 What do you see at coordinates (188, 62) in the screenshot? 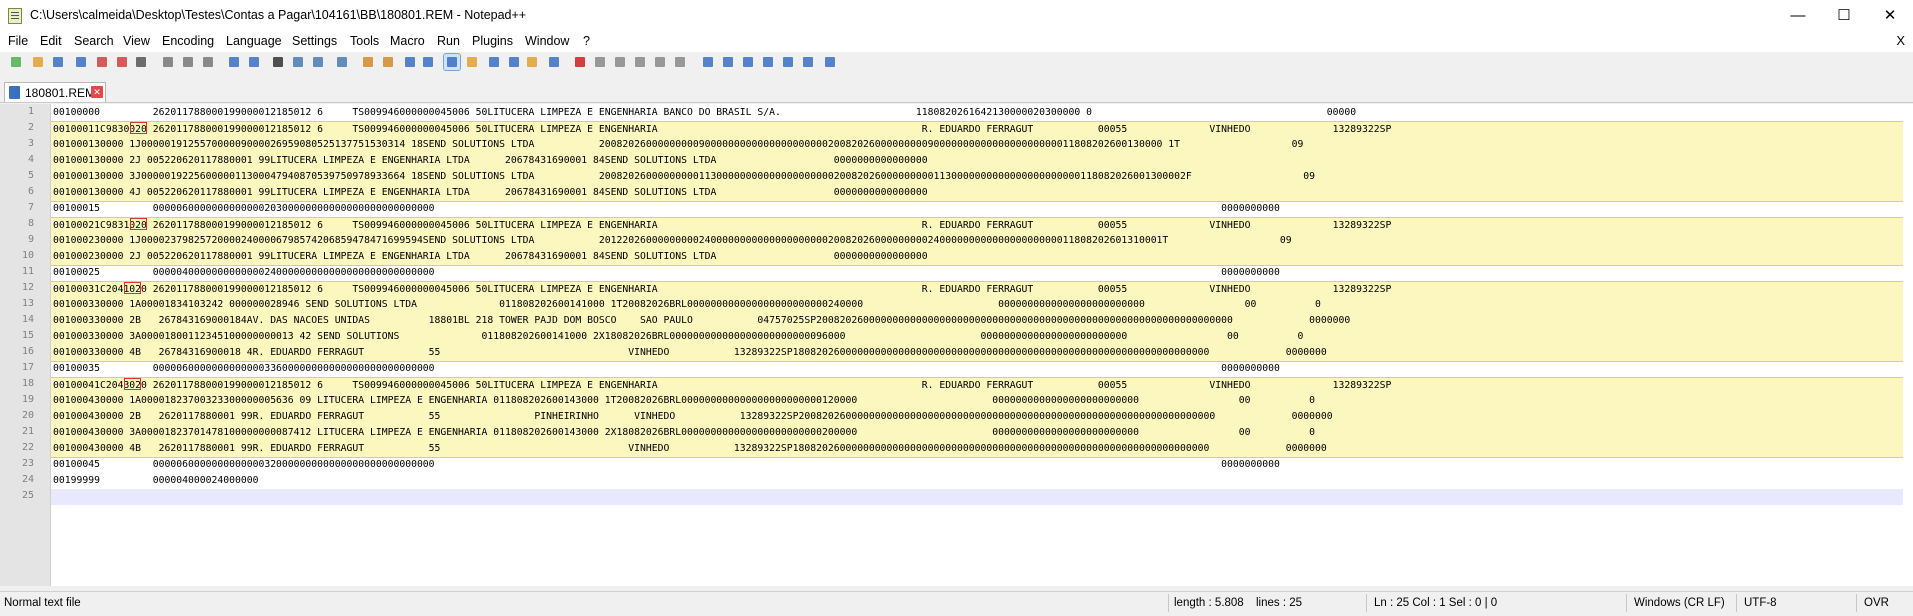
I see `copy-icon` at bounding box center [188, 62].